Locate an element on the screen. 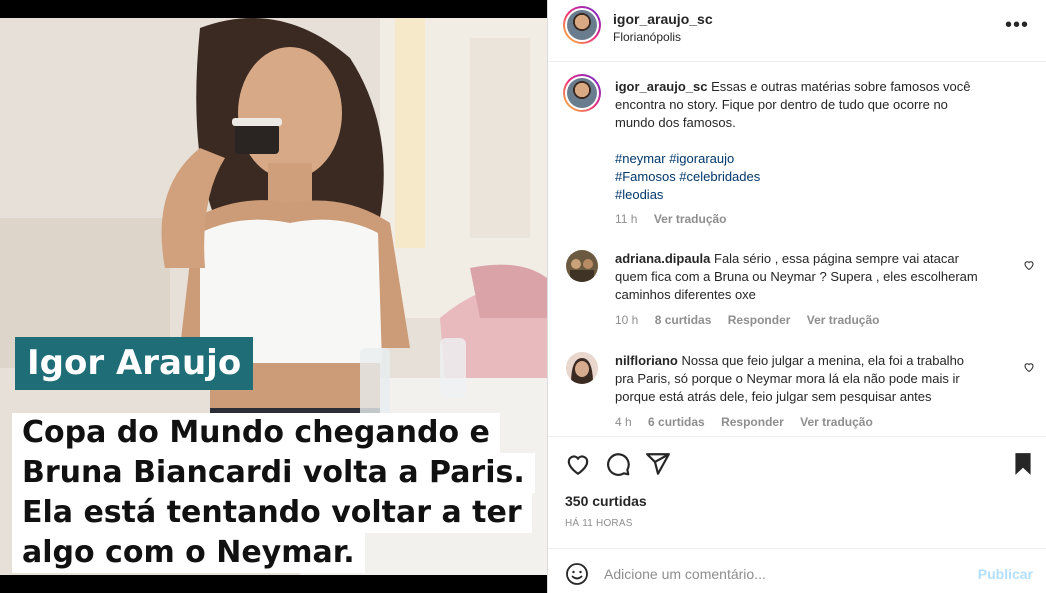  comment-icon is located at coordinates (618, 464).